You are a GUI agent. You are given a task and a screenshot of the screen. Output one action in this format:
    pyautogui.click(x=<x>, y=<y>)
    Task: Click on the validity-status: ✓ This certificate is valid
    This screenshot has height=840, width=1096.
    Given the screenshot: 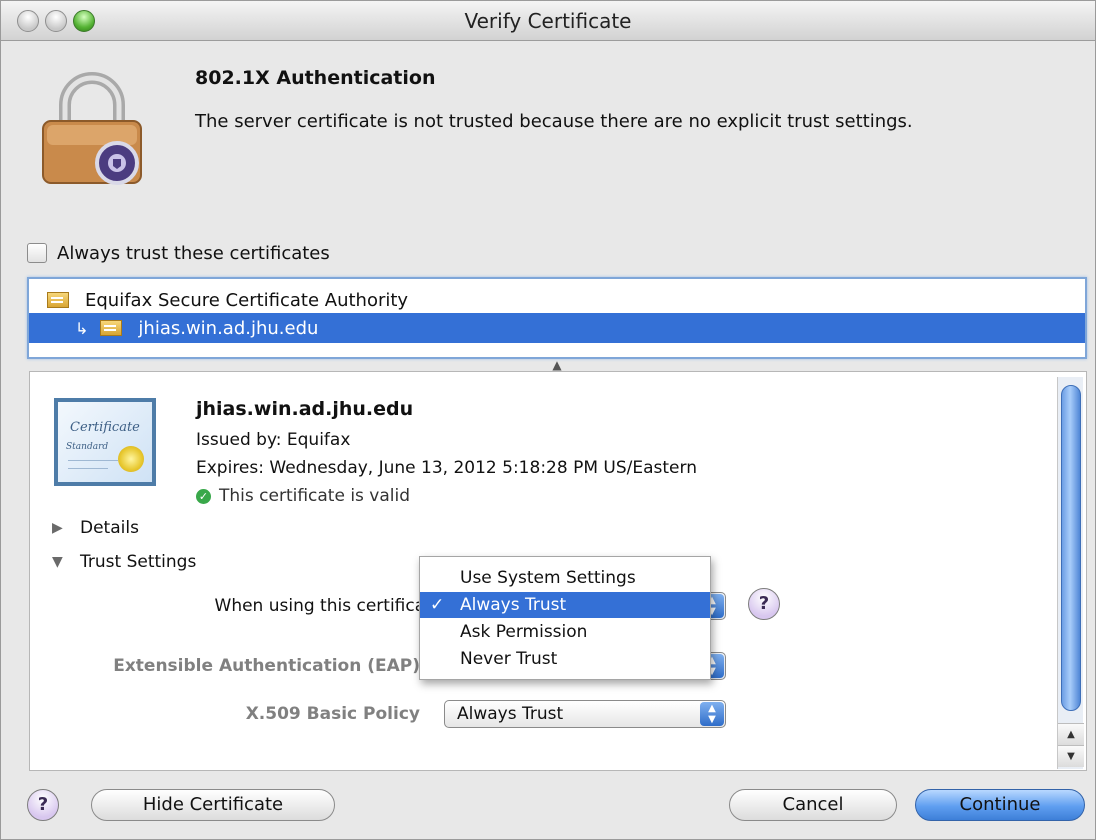 What is the action you would take?
    pyautogui.click(x=303, y=496)
    